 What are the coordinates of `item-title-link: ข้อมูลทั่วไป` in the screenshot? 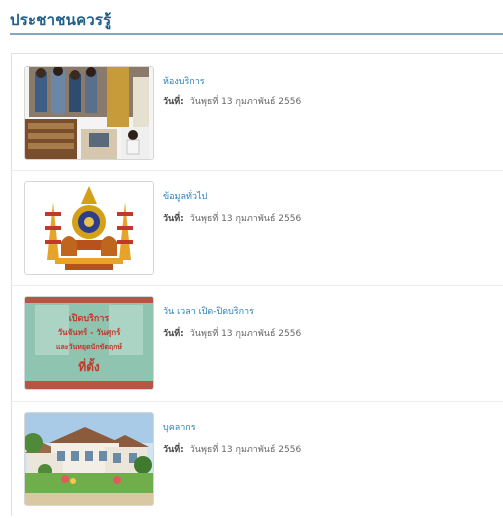 It's located at (185, 196).